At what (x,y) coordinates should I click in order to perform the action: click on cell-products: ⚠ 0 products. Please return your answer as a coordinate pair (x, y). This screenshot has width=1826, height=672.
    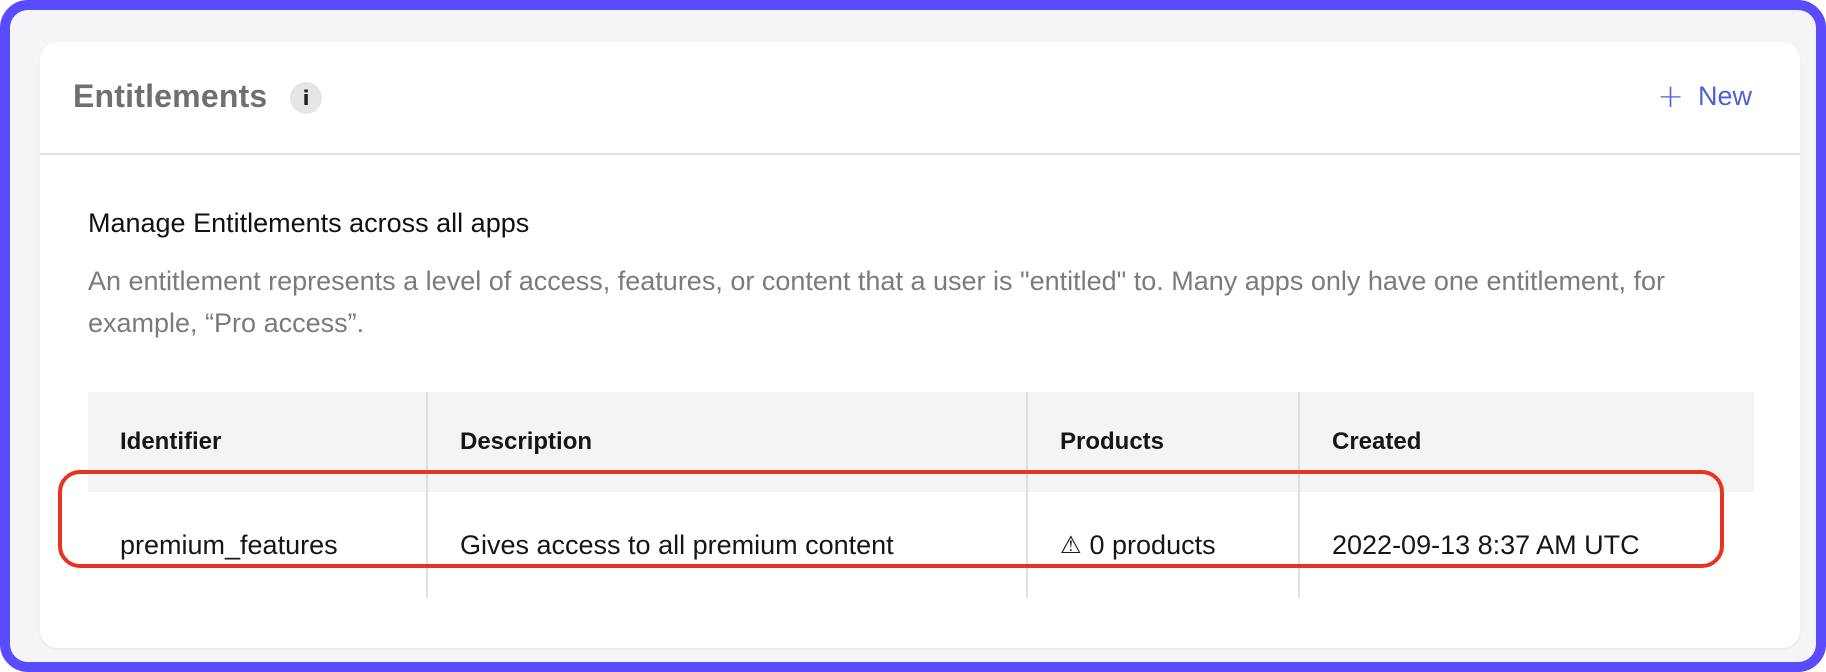
    Looking at the image, I should click on (1164, 545).